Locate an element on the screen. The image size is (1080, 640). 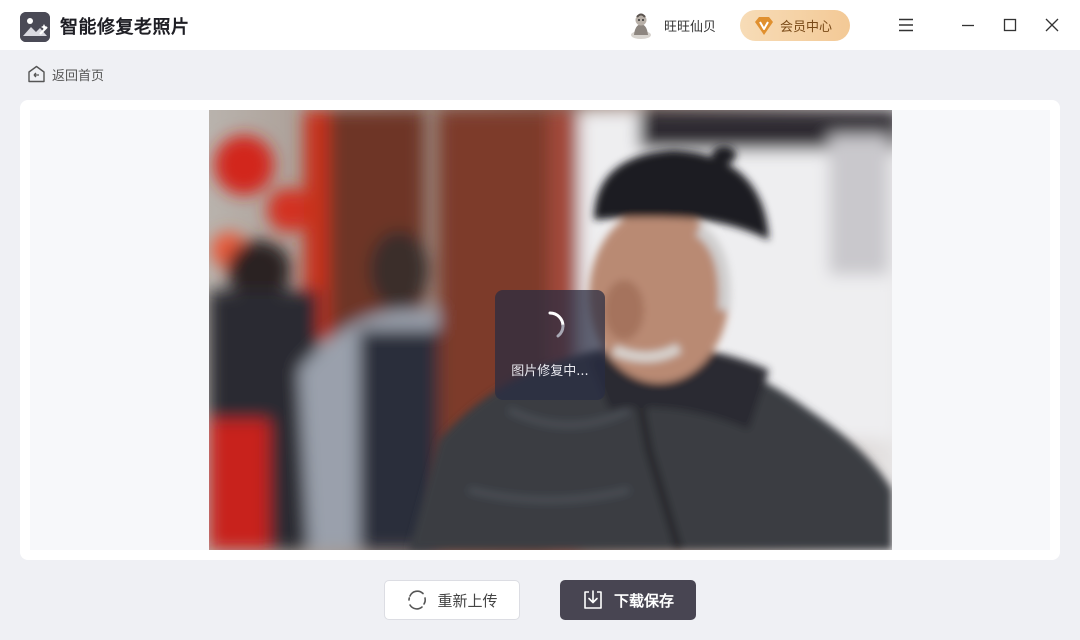
user-name: 旺旺仙贝 is located at coordinates (690, 25).